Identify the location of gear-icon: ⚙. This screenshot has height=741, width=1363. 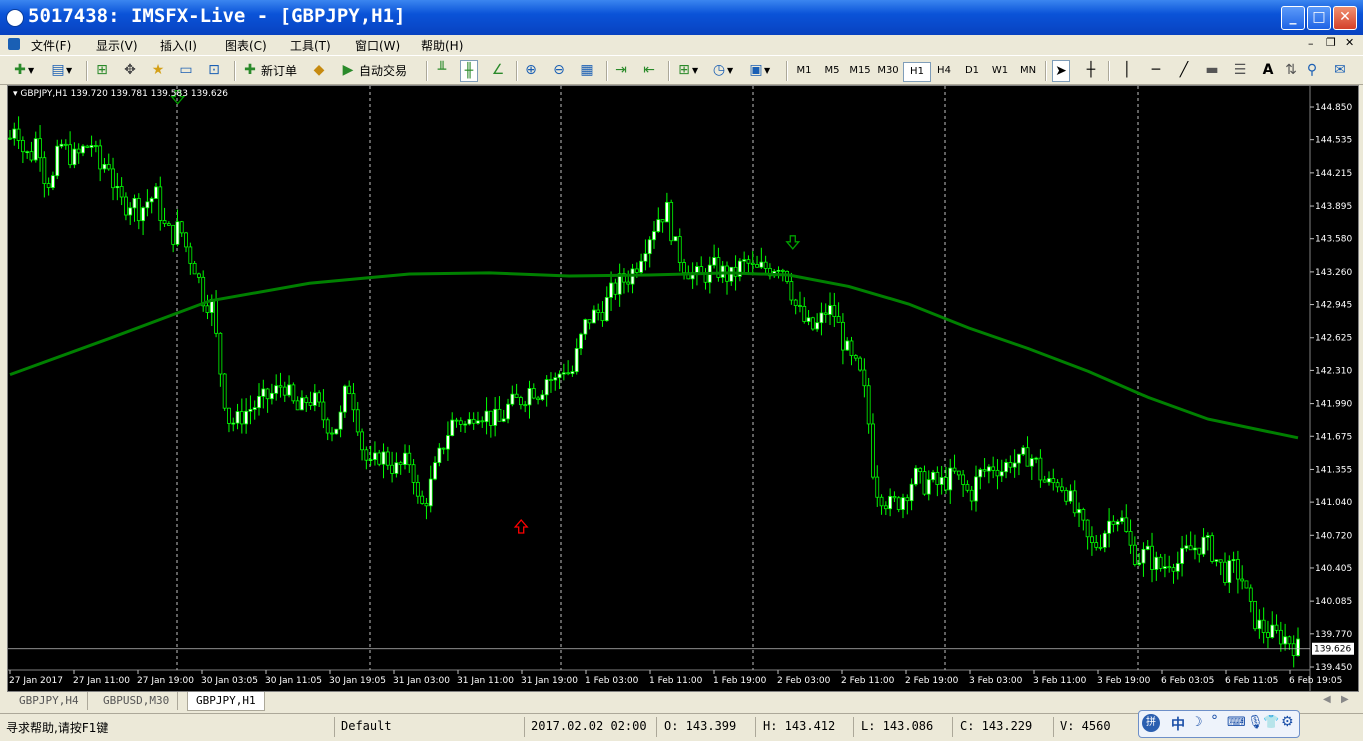
(1287, 722).